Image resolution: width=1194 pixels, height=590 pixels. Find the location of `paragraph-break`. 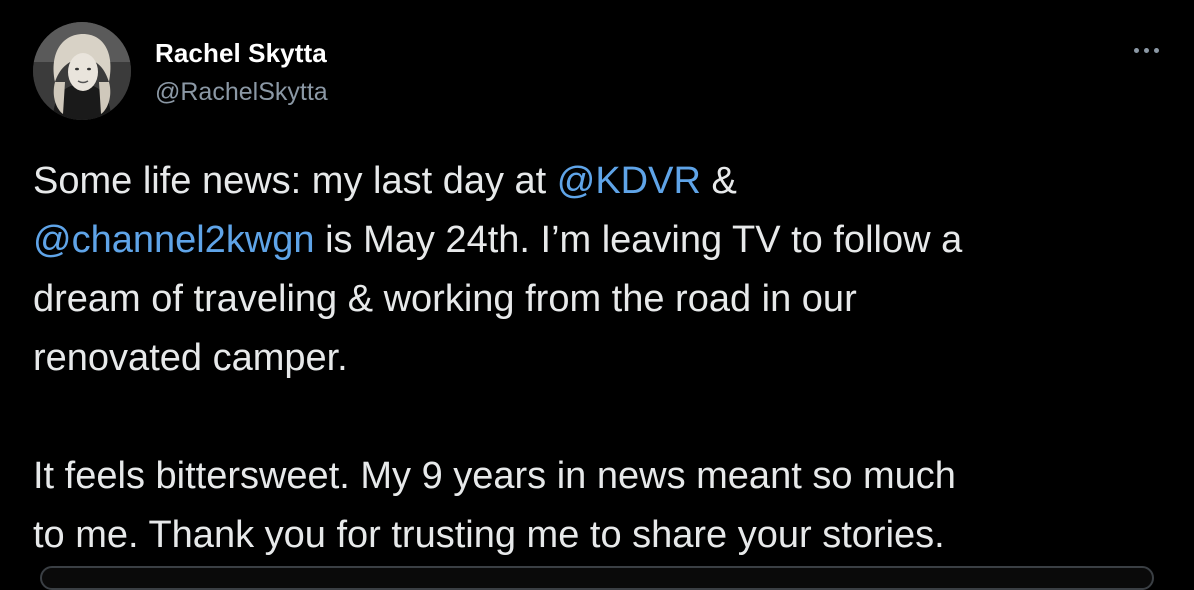

paragraph-break is located at coordinates (603, 417).